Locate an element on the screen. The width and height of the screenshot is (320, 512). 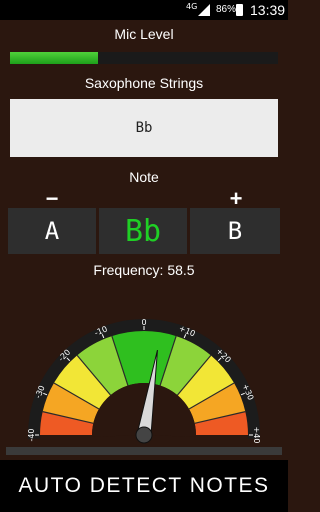
prev-note-button: A is located at coordinates (52, 231).